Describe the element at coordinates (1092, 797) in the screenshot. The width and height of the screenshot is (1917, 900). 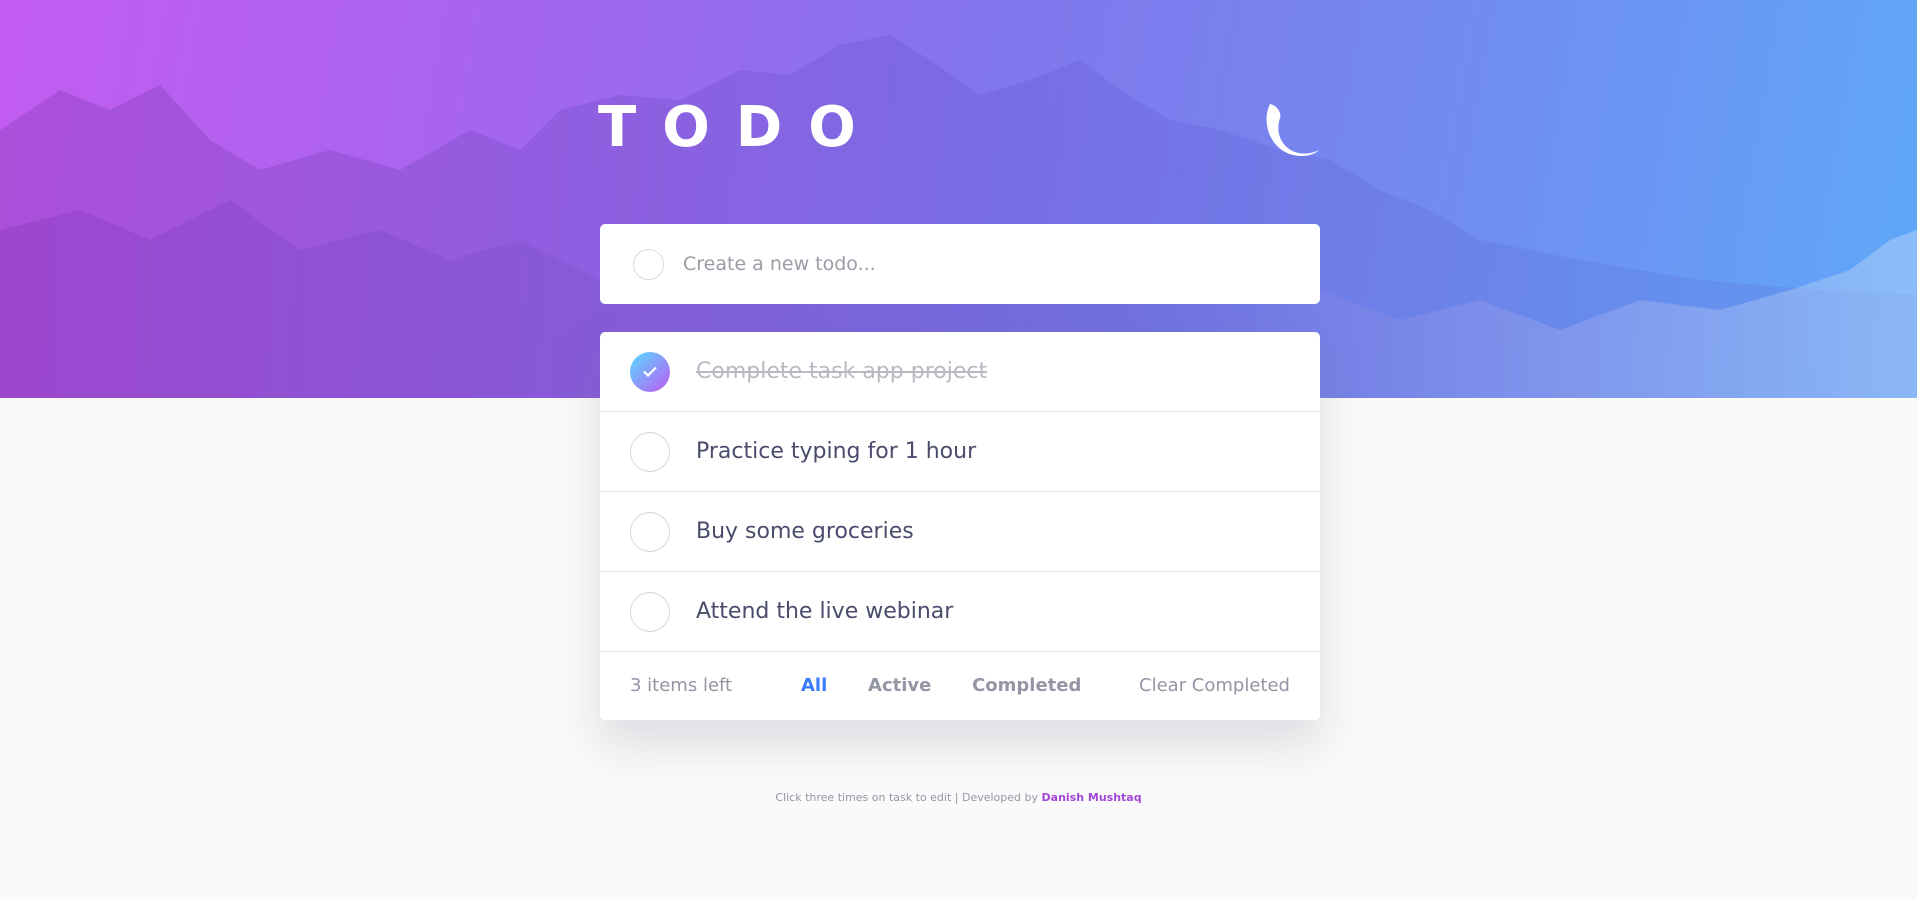
I see `author-link: Danish Mushtaq` at that location.